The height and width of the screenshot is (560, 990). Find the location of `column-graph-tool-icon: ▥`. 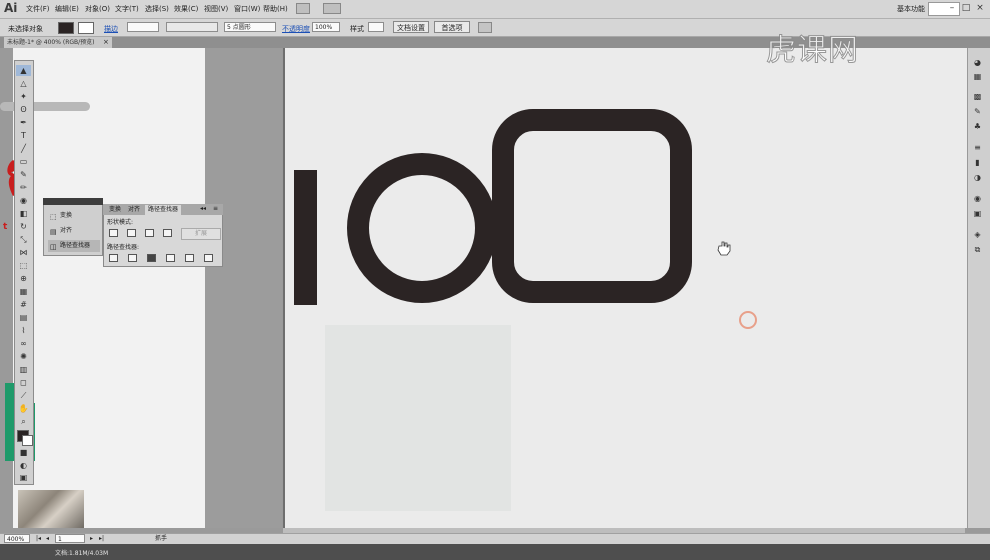

column-graph-tool-icon: ▥ is located at coordinates (23, 369).